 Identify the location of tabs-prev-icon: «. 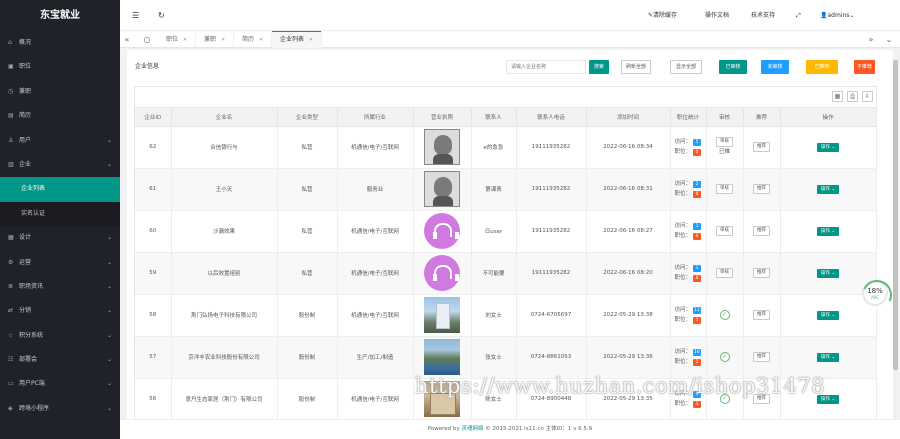
(127, 39).